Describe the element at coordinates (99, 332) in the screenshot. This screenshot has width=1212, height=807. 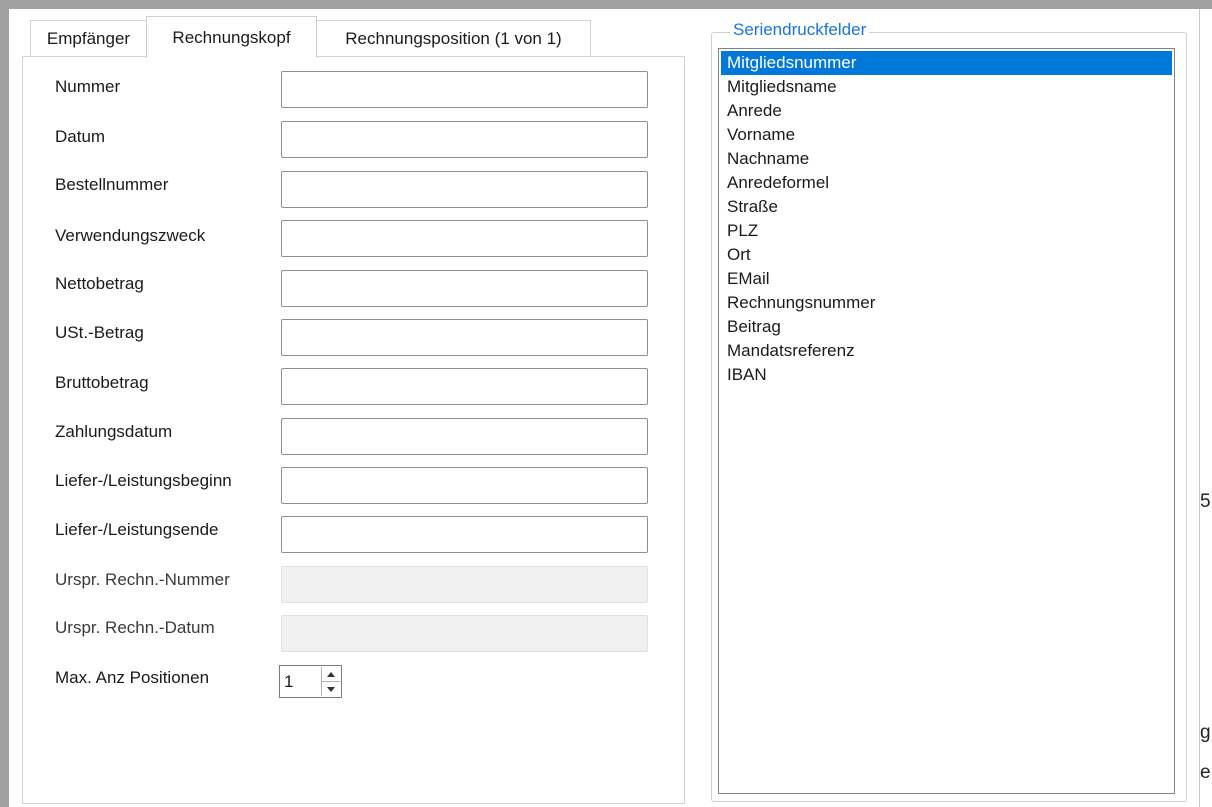
I see `label-ust-betrag: USt.-Betrag` at that location.